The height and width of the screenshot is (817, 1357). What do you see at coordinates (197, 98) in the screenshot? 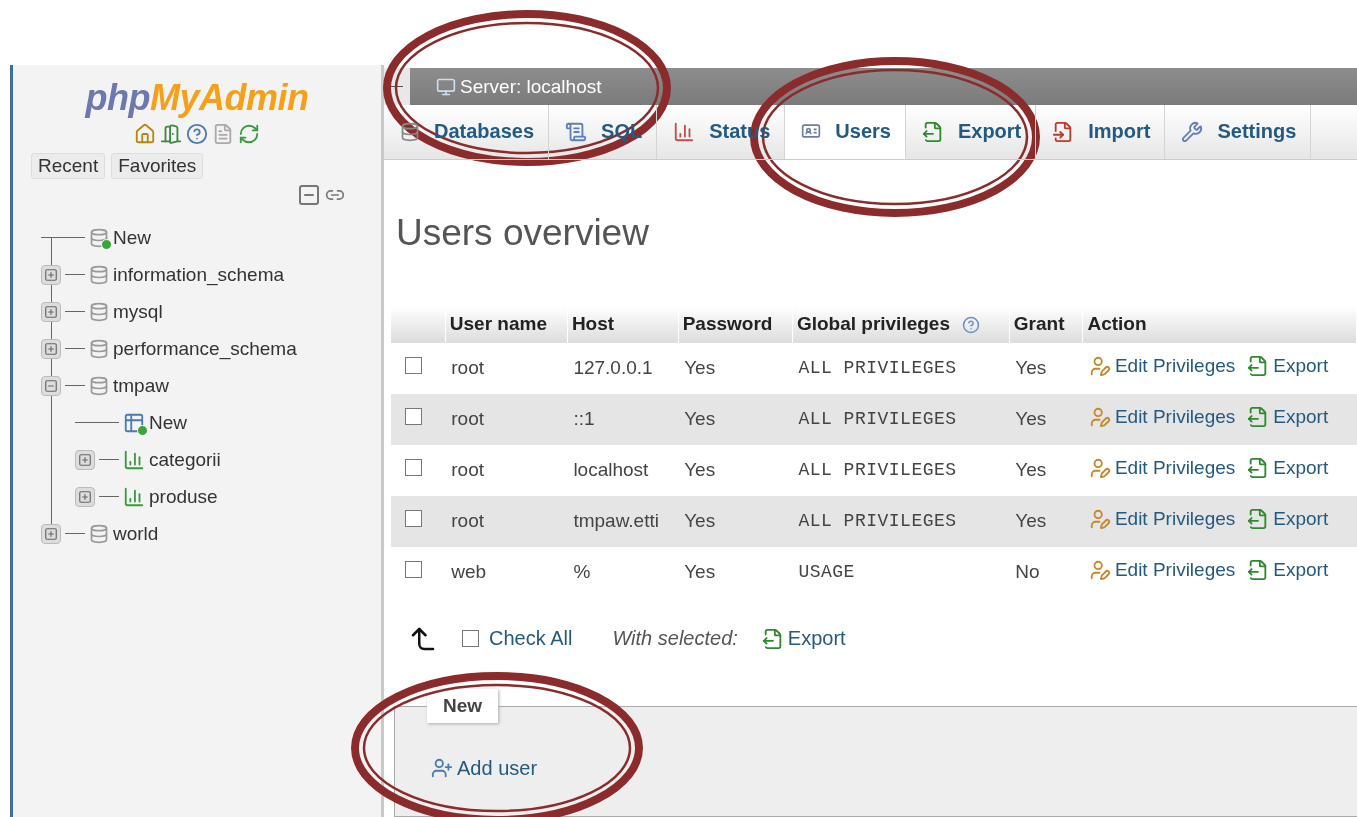
I see `logo: phpMyAdmin` at bounding box center [197, 98].